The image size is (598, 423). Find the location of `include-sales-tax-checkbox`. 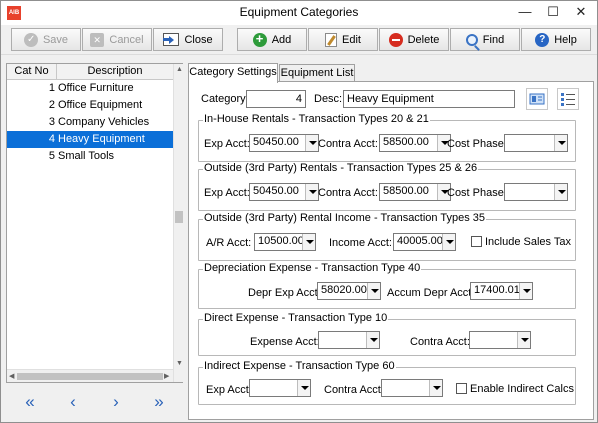

include-sales-tax-checkbox is located at coordinates (476, 241).